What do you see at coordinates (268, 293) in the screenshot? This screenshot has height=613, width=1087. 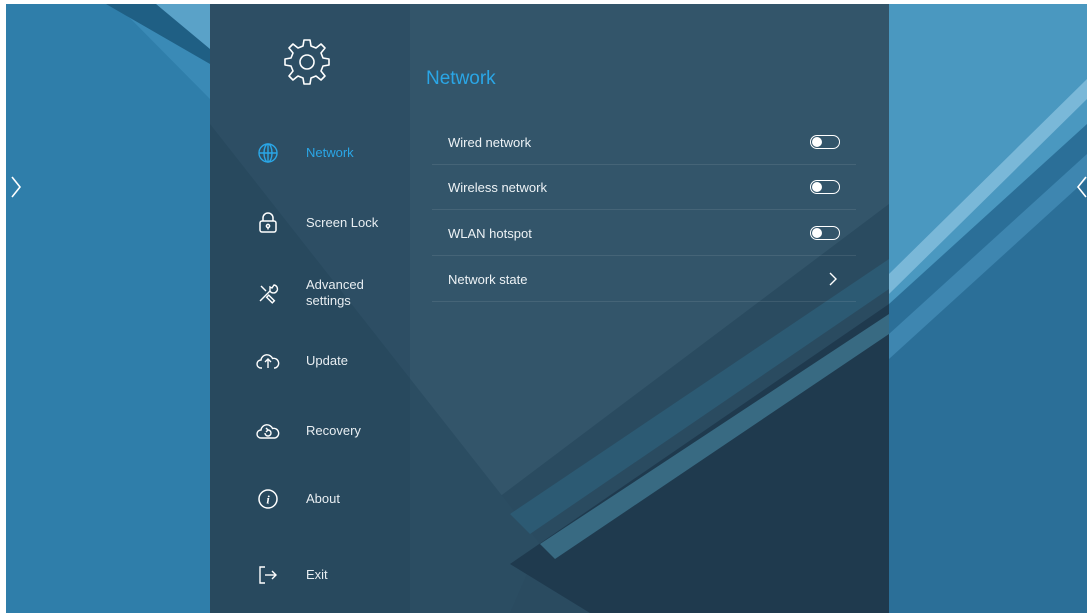 I see `tools-icon` at bounding box center [268, 293].